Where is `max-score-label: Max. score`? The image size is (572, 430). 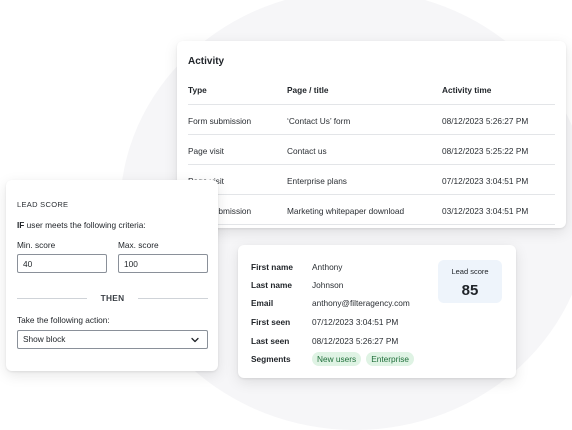 max-score-label: Max. score is located at coordinates (138, 245).